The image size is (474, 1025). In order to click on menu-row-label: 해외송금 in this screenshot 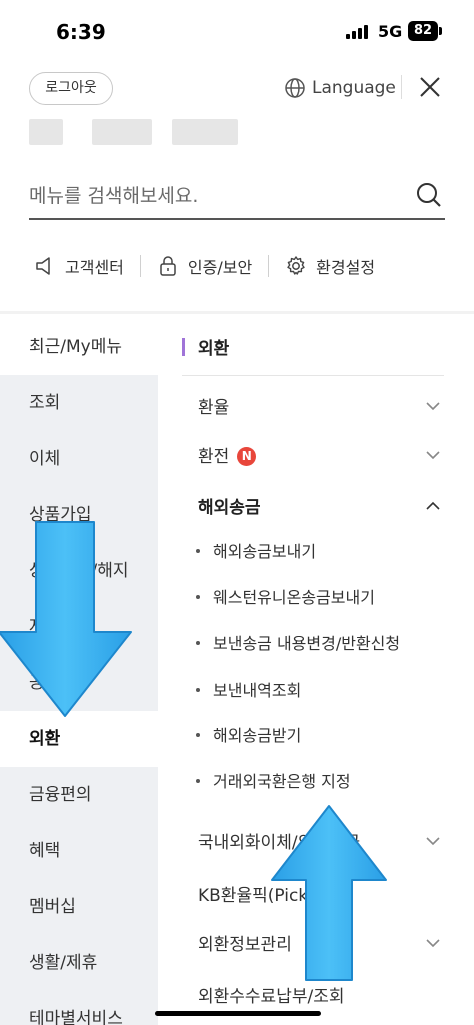, I will do `click(229, 508)`.